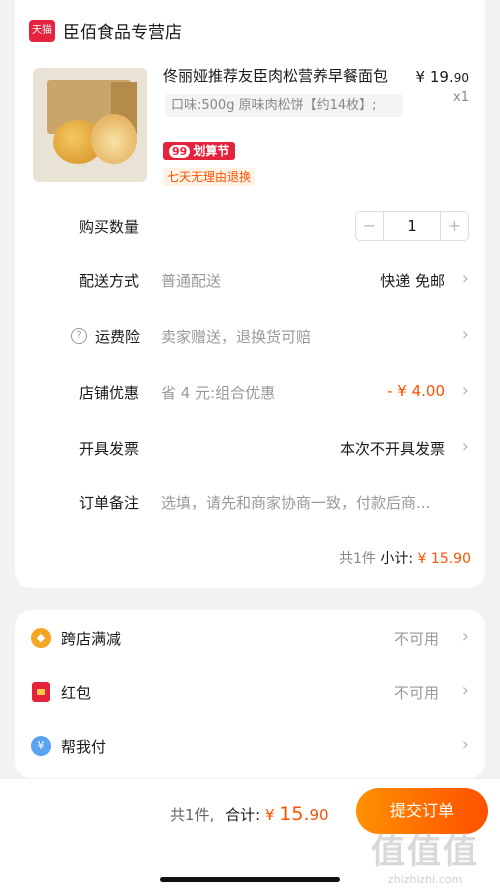  I want to click on cross-store-discount-icon: ◆, so click(41, 638).